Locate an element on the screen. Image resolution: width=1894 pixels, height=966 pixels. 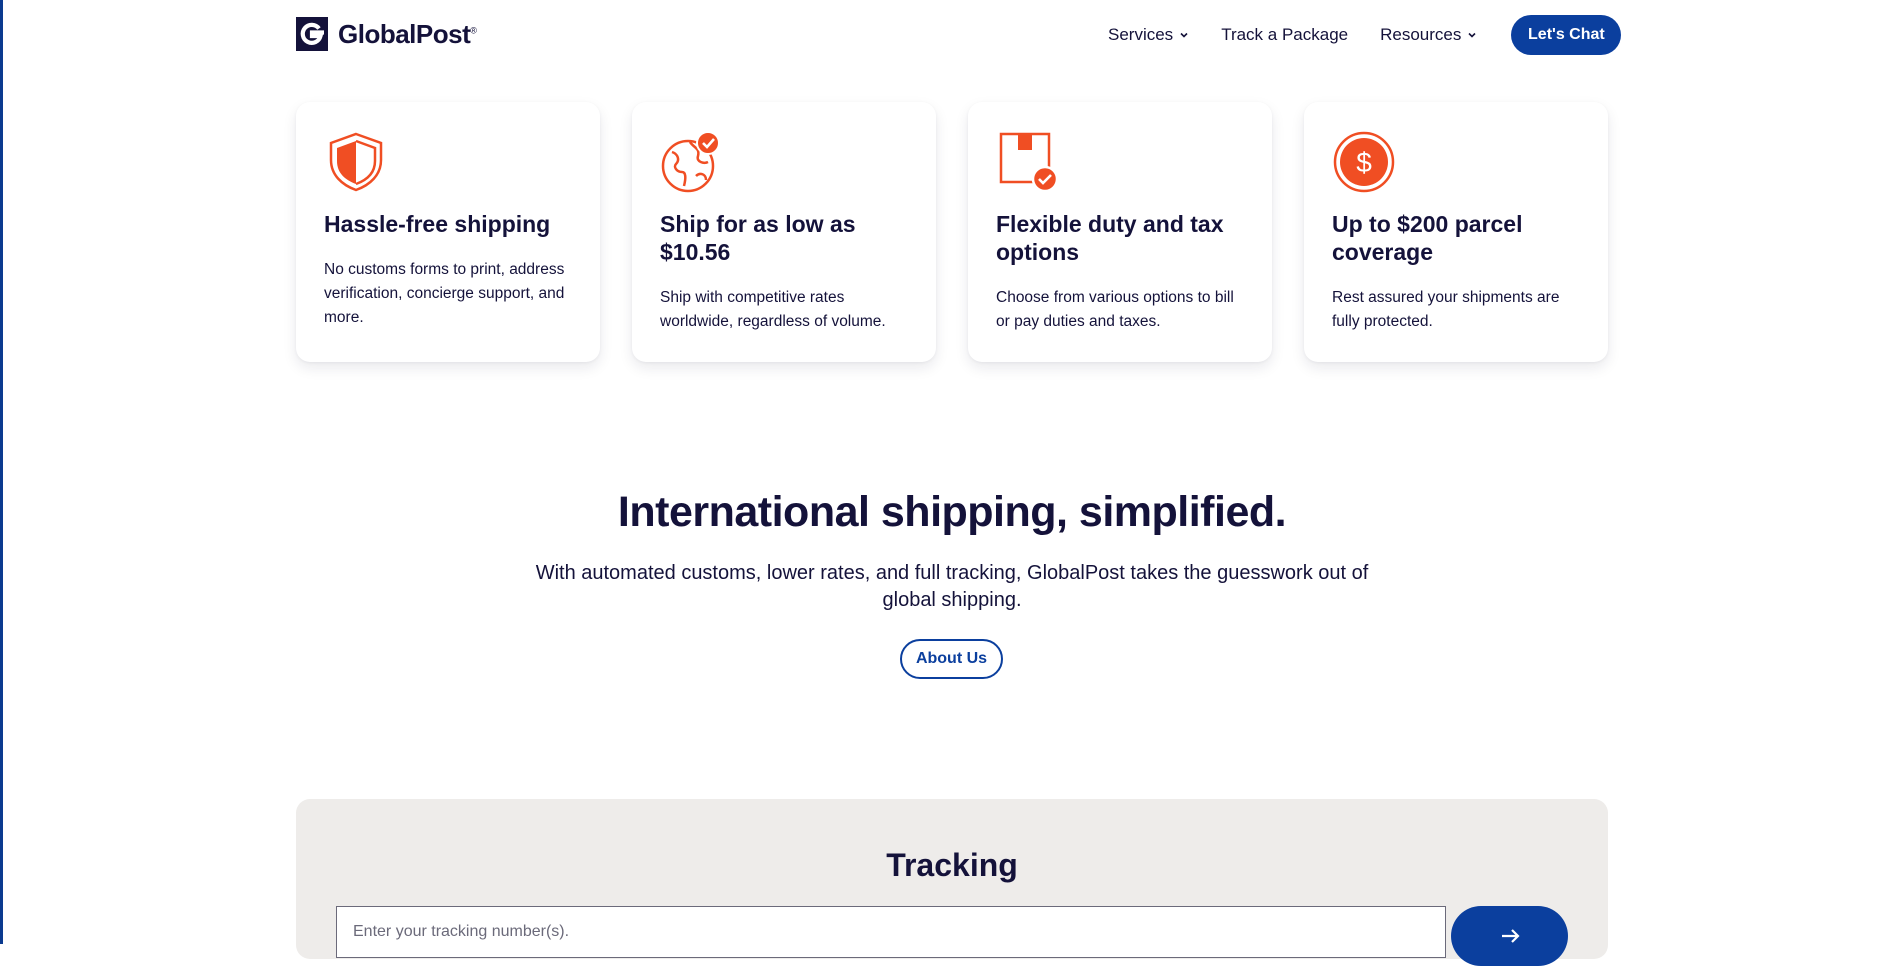
feature-title: Up to $200 parcel coverage is located at coordinates (1427, 238).